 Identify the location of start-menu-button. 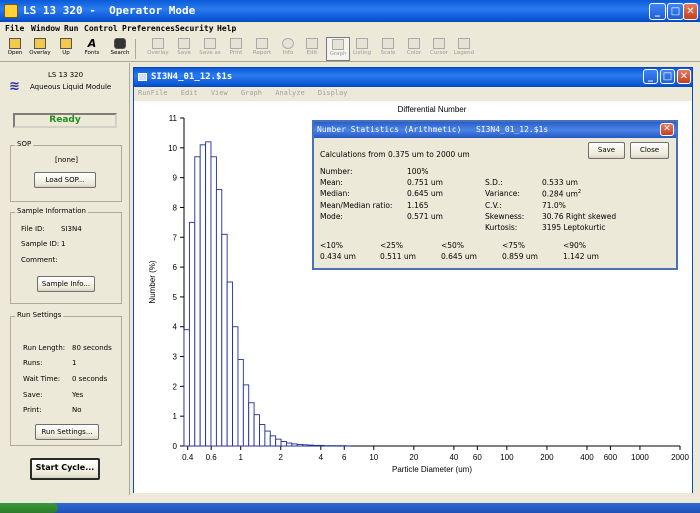
(29, 508).